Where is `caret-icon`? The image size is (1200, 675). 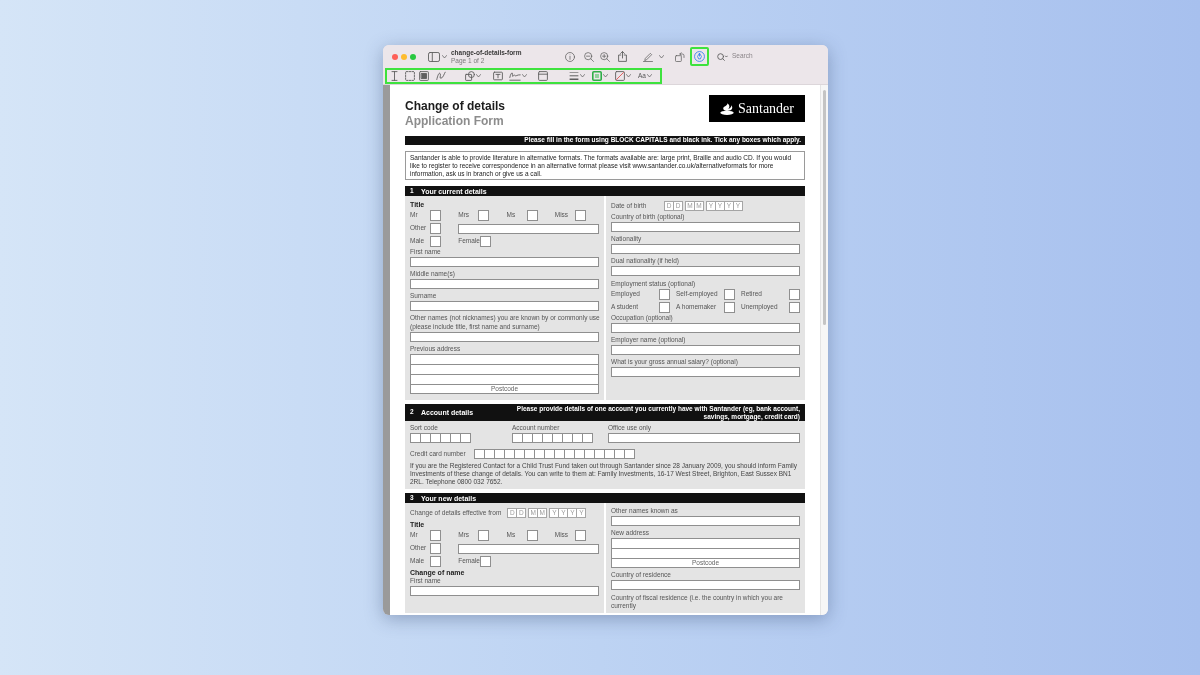 caret-icon is located at coordinates (478, 76).